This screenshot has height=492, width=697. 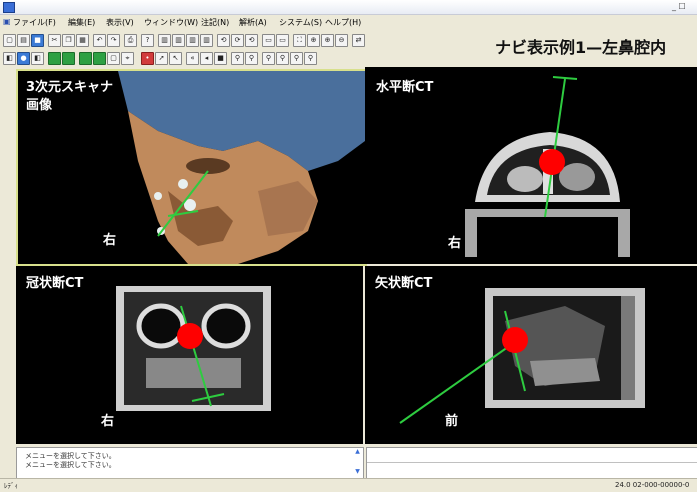 What do you see at coordinates (206, 40) in the screenshot?
I see `layout-4-icon: ▥` at bounding box center [206, 40].